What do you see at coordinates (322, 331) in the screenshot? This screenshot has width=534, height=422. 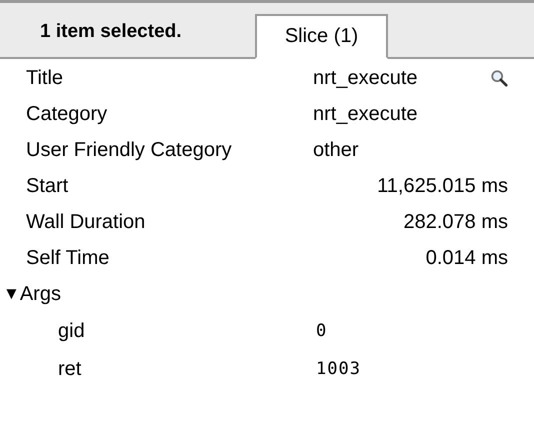 I see `arg-value: 0` at bounding box center [322, 331].